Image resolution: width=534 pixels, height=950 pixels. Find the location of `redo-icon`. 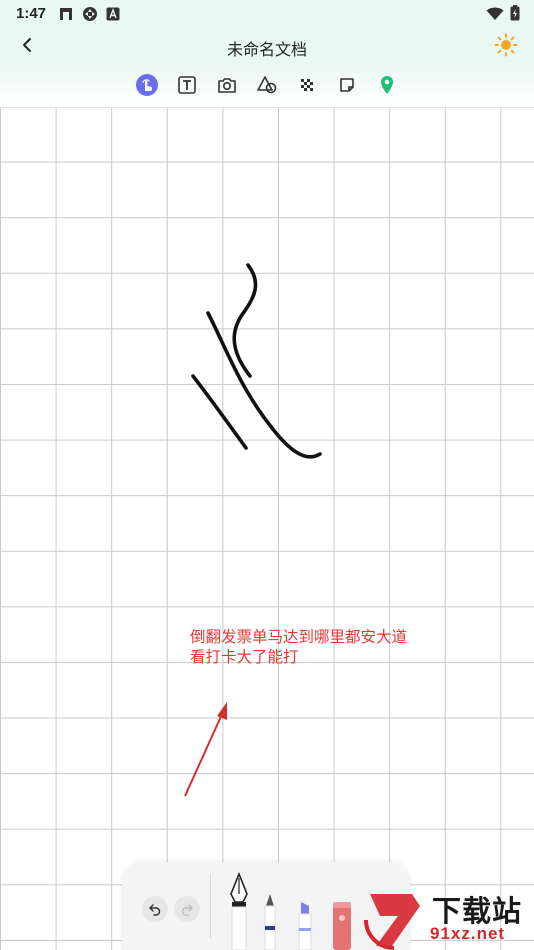

redo-icon is located at coordinates (187, 910).